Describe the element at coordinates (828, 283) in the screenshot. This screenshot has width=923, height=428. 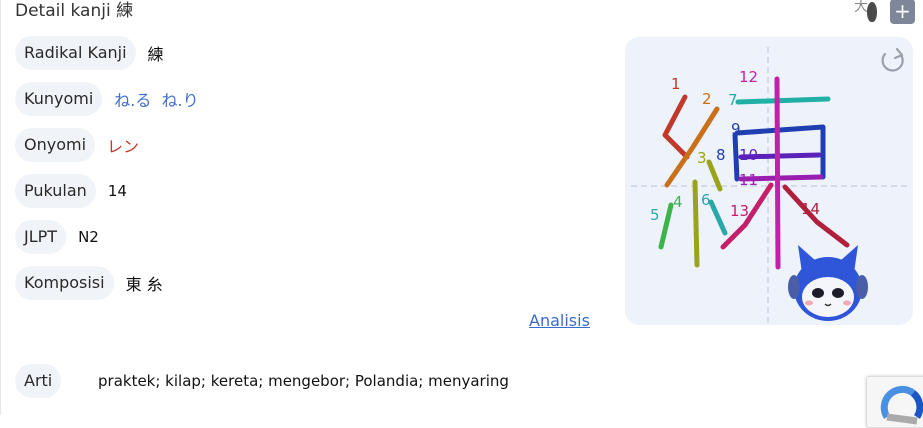
I see `mascot-robot-icon` at that location.